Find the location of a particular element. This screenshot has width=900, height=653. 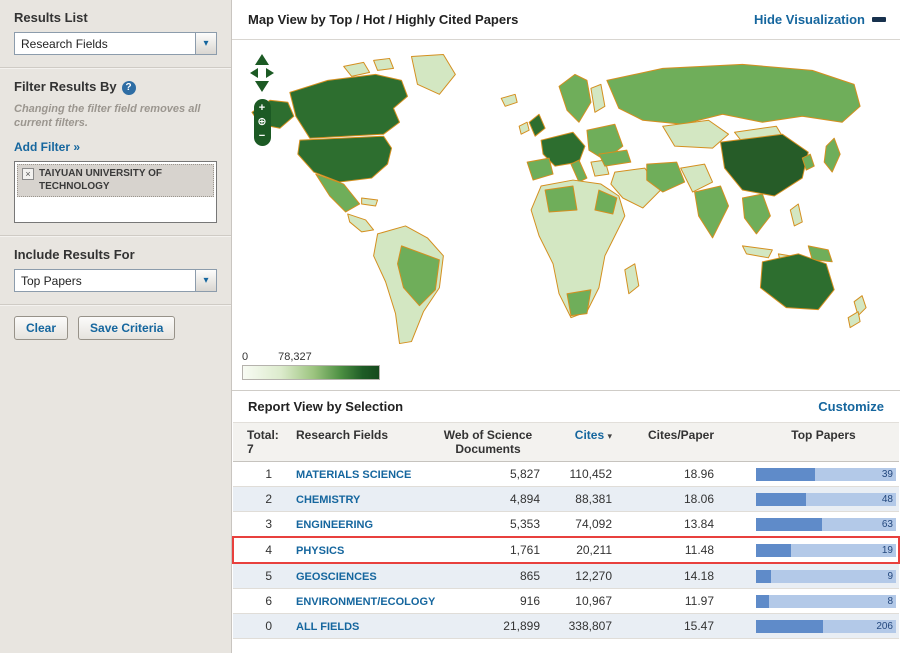

country-china is located at coordinates (764, 165).